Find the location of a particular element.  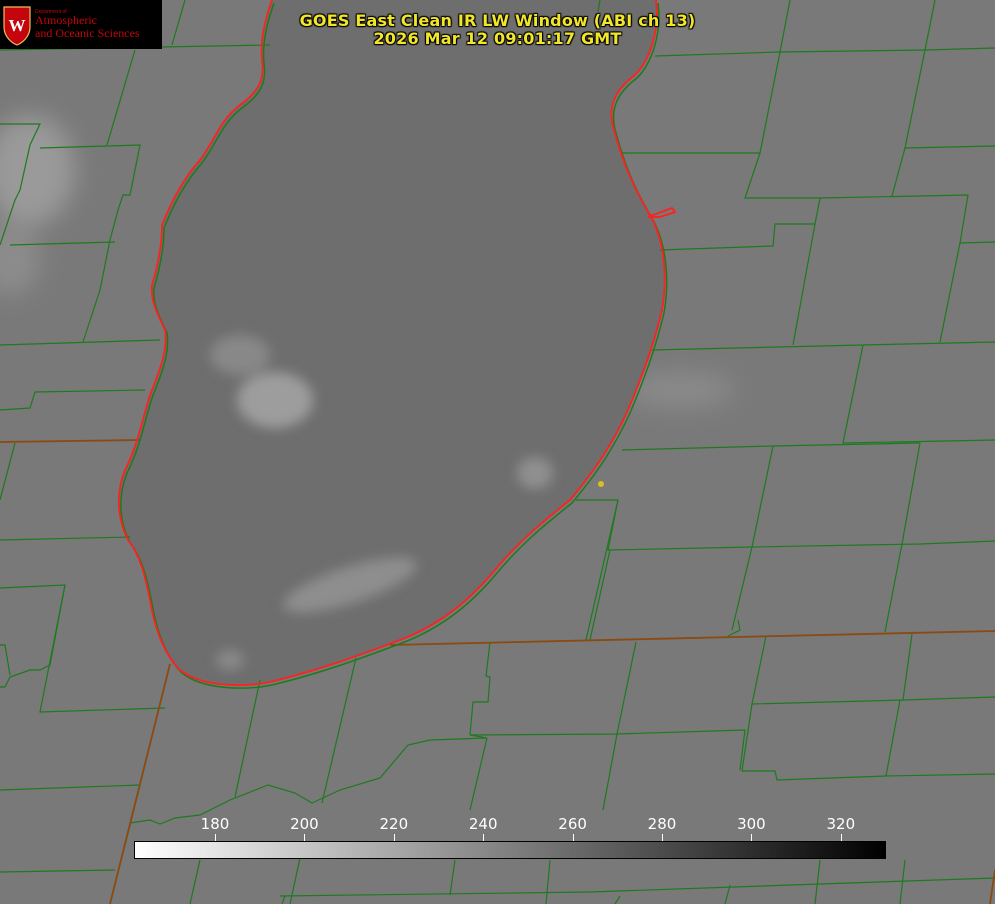

colorbar-tick-label: 200 is located at coordinates (304, 824).